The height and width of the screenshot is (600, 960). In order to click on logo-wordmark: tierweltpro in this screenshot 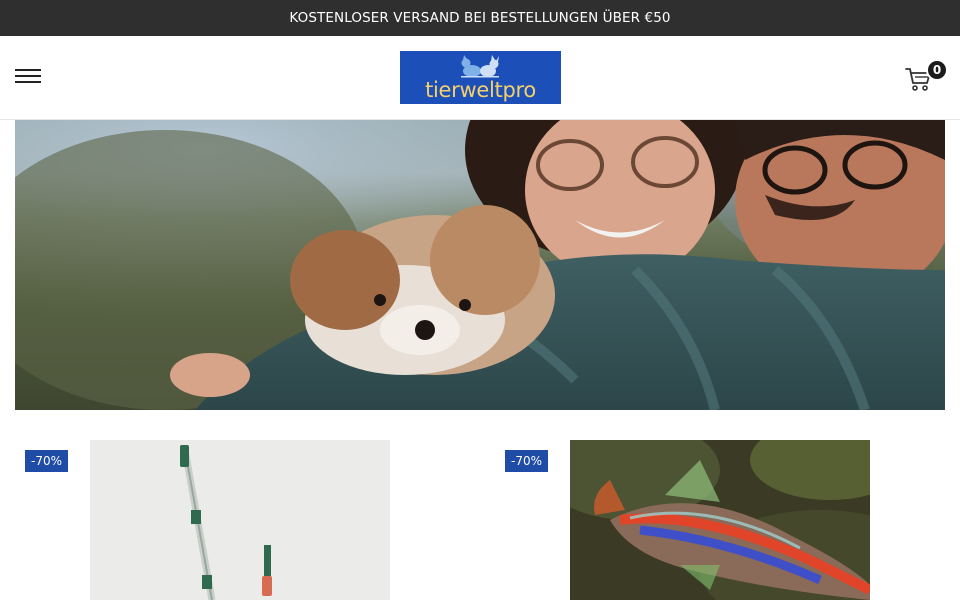, I will do `click(480, 90)`.